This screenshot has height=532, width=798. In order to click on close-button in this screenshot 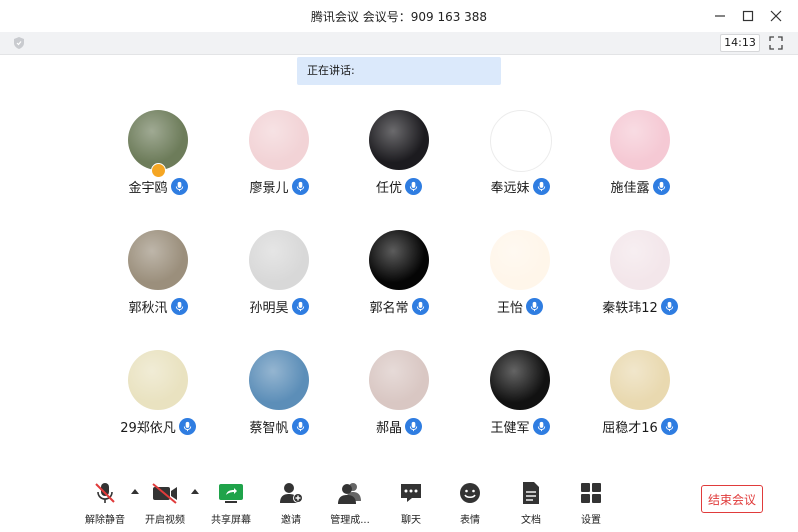, I will do `click(776, 16)`.